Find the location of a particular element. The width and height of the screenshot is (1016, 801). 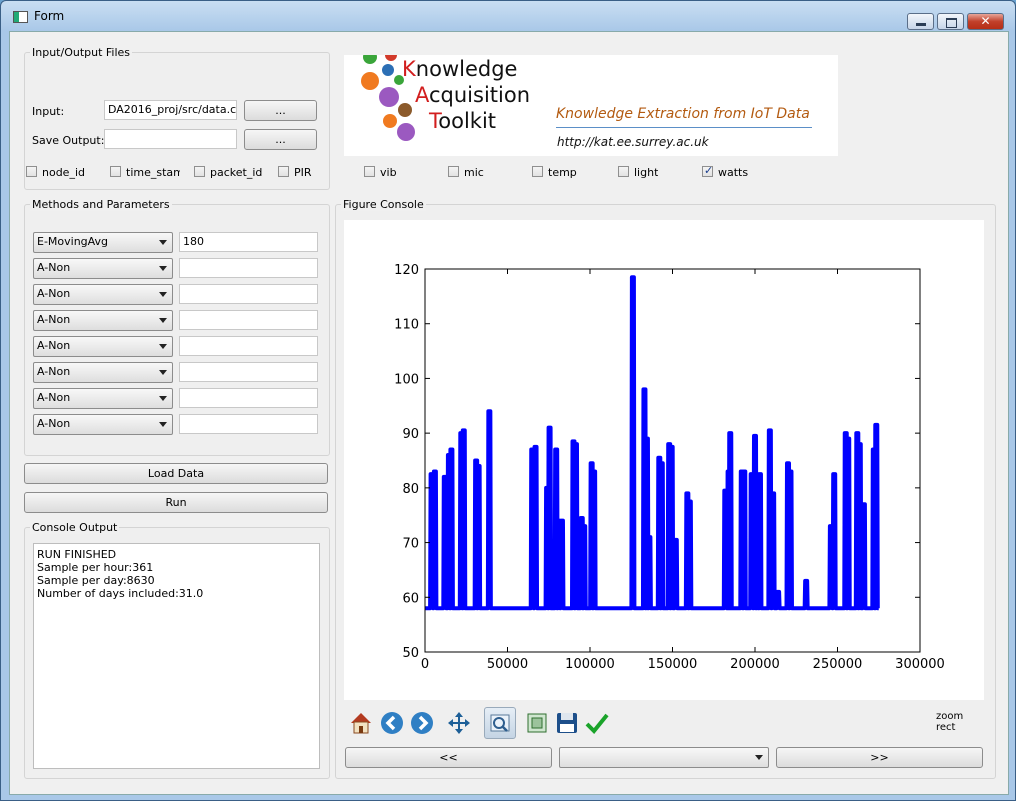

figure-group-label: Figure Console is located at coordinates (383, 204).